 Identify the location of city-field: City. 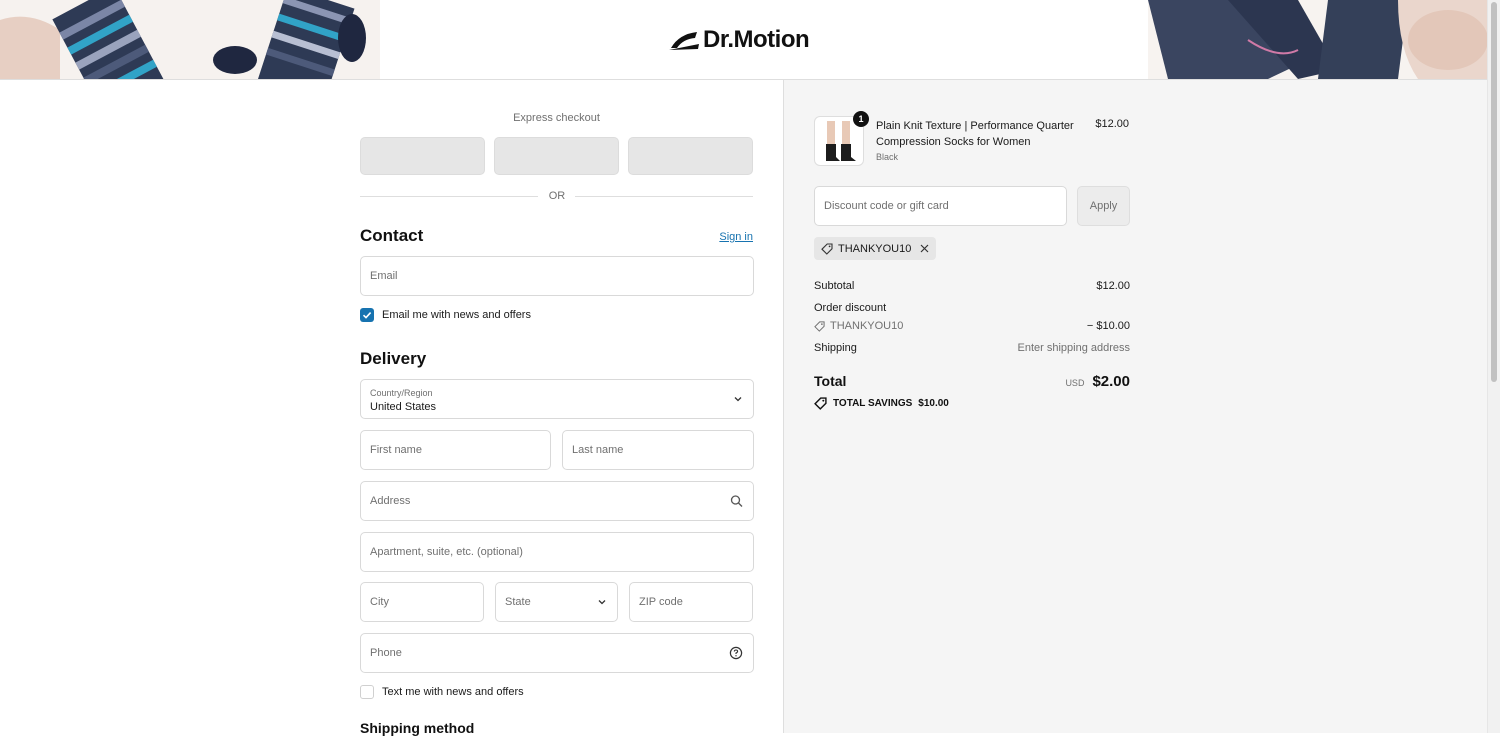
(422, 602).